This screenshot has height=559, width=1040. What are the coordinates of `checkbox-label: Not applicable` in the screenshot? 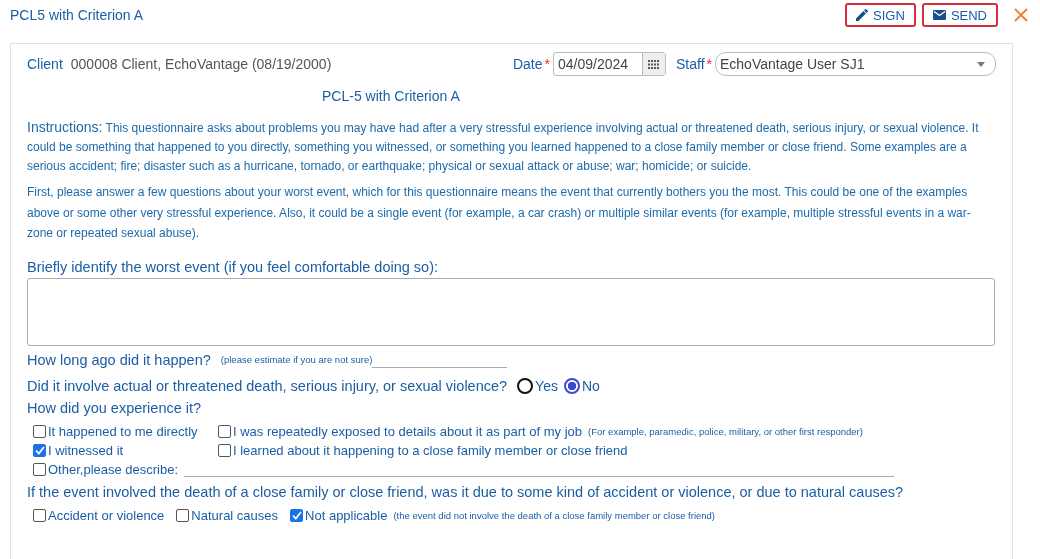 It's located at (346, 515).